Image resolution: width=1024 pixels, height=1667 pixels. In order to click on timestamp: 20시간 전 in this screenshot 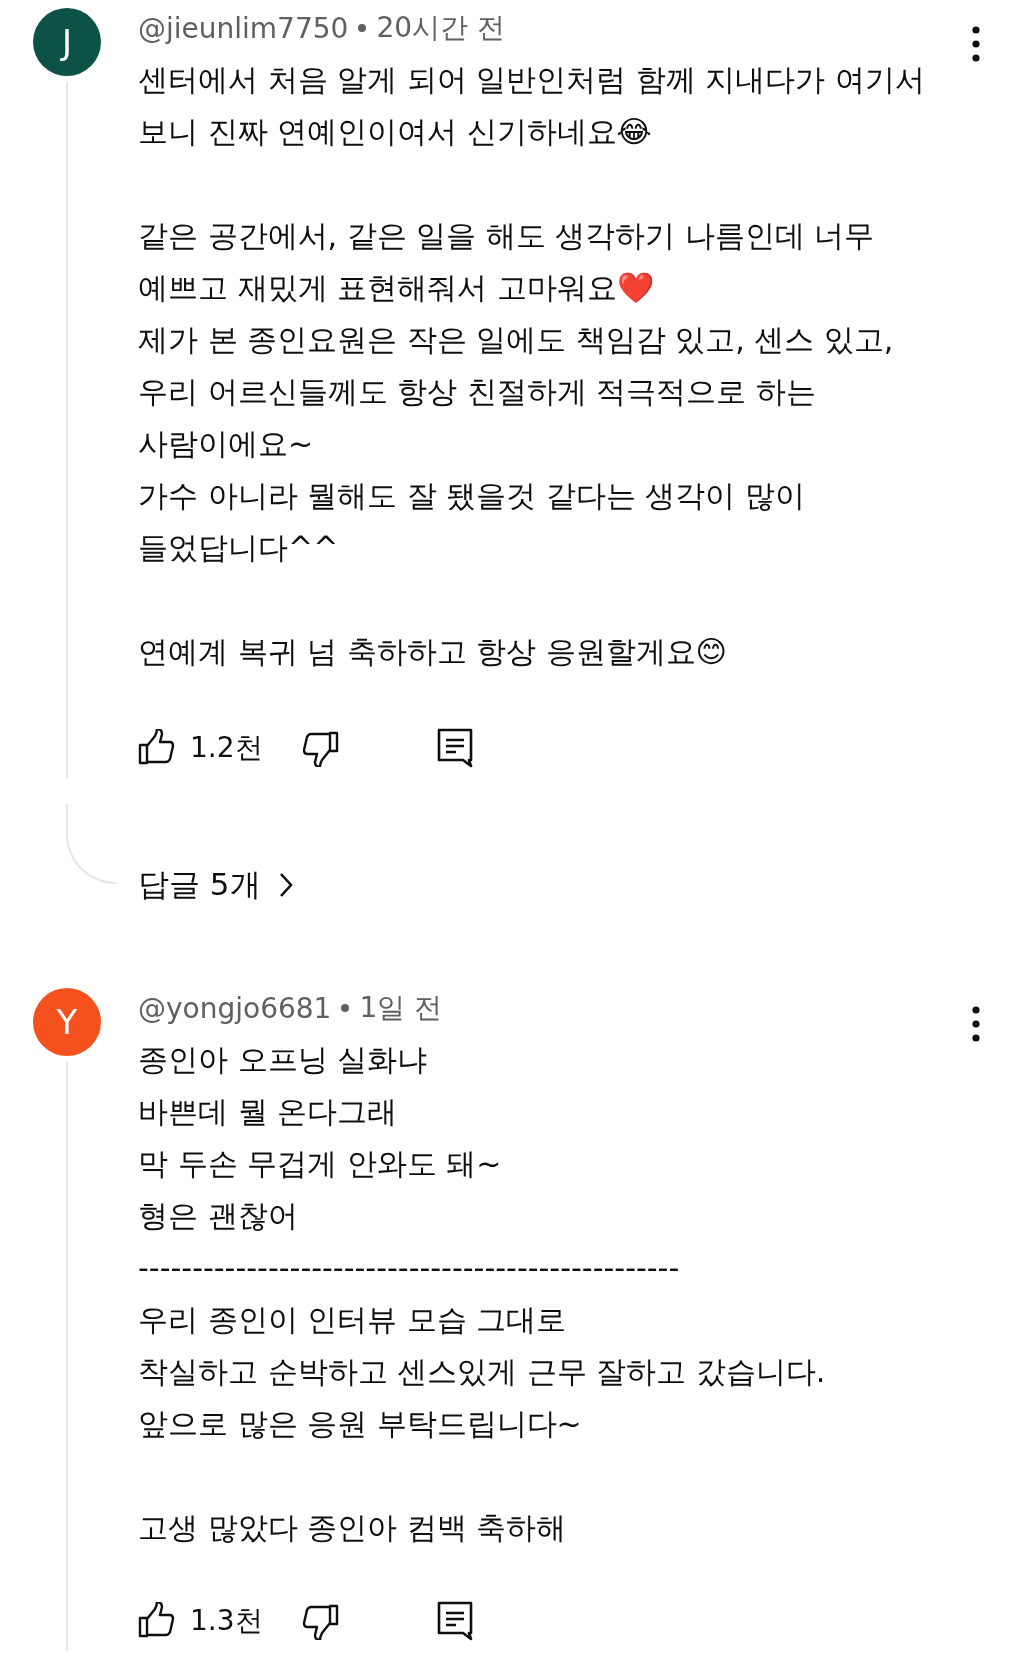, I will do `click(440, 28)`.